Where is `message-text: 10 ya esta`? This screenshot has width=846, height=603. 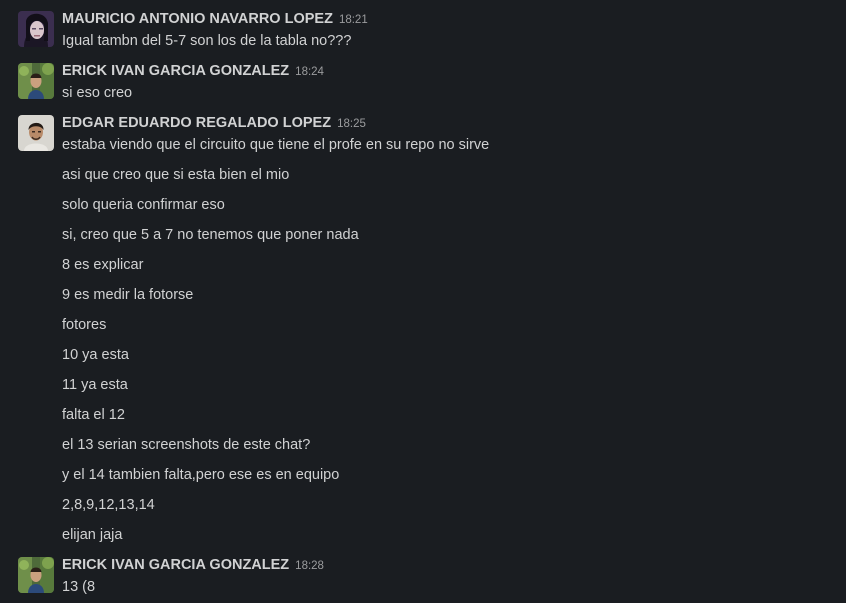
message-text: 10 ya esta is located at coordinates (95, 355).